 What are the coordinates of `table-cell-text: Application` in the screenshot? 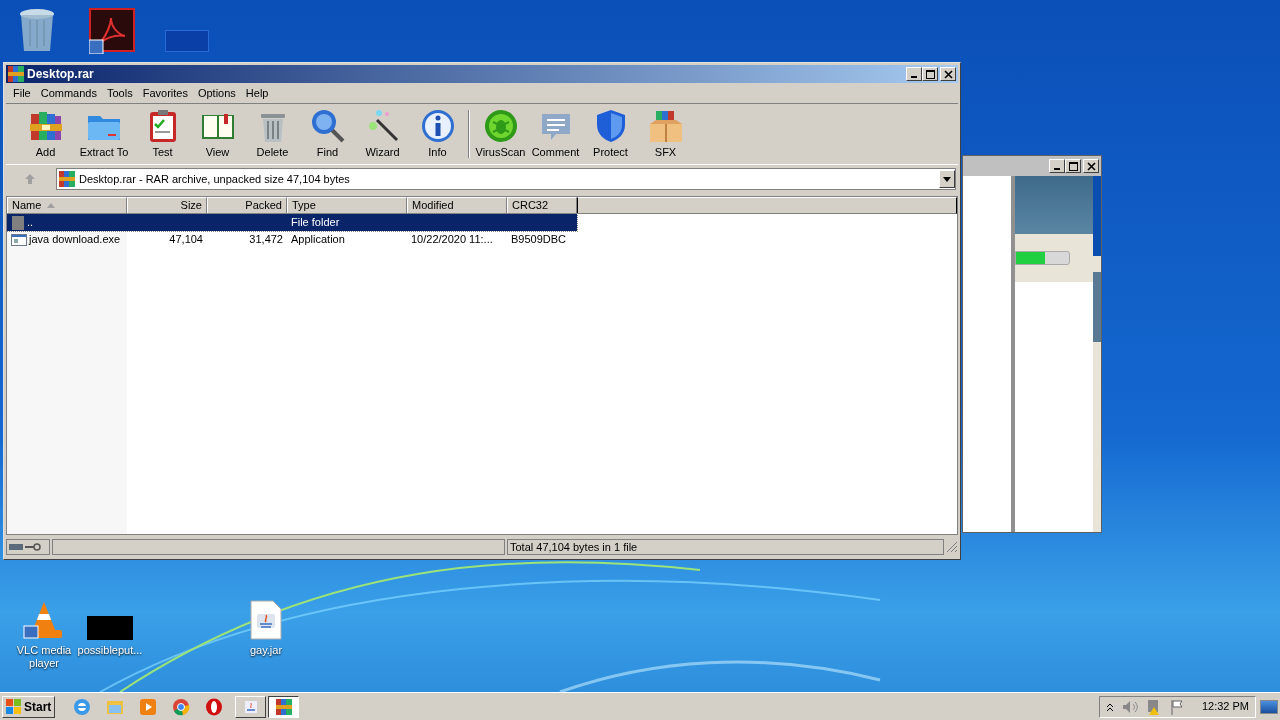 It's located at (318, 240).